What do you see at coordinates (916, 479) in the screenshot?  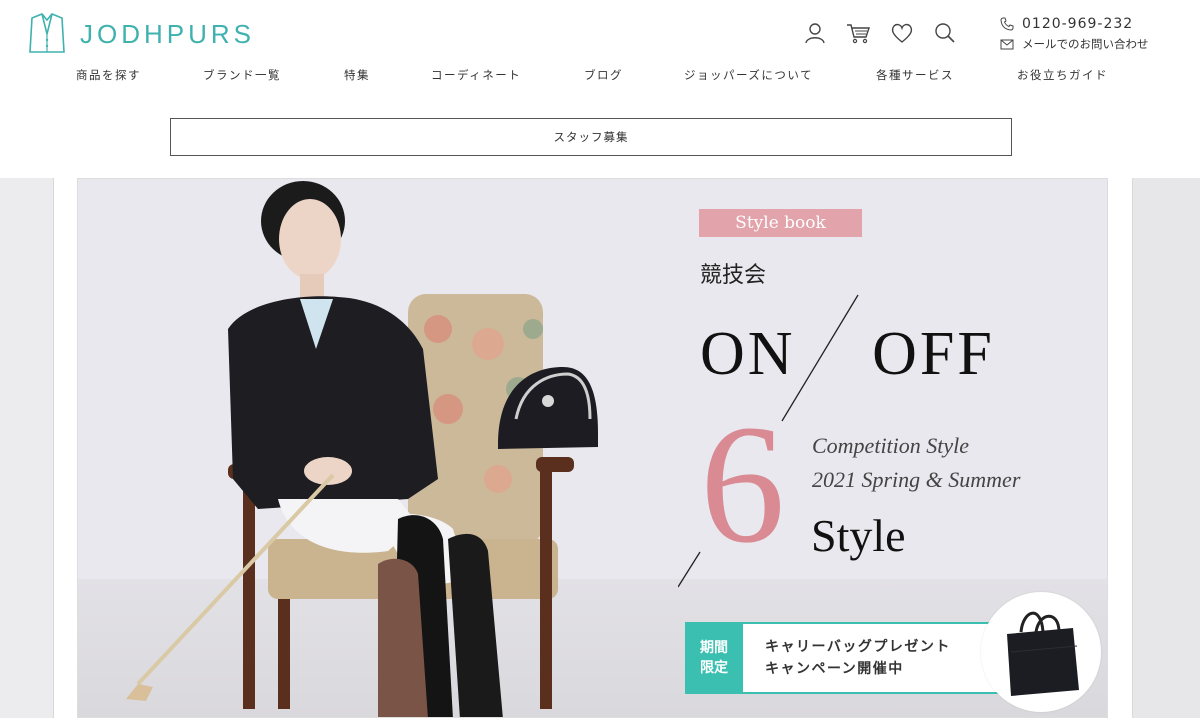 I see `competition-line-2: 2021 Spring & Summer` at bounding box center [916, 479].